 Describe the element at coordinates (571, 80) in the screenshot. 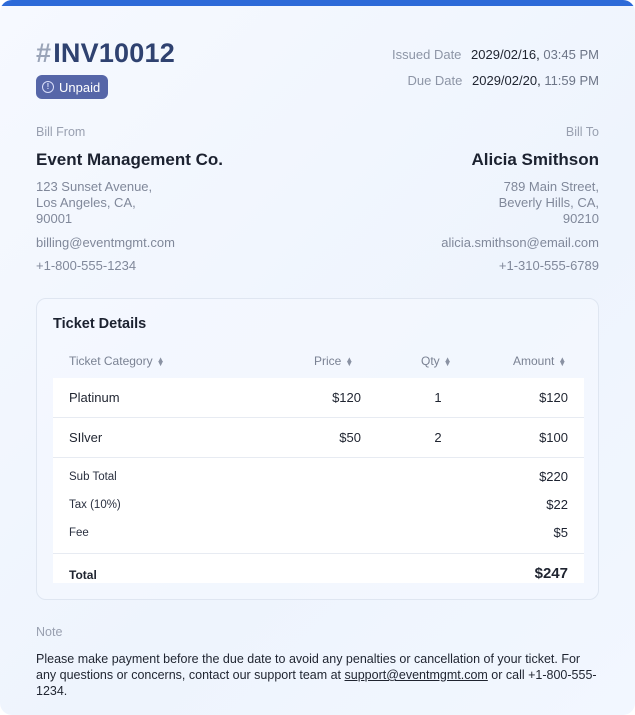

I see `due-time-value: 11:59 PM` at that location.